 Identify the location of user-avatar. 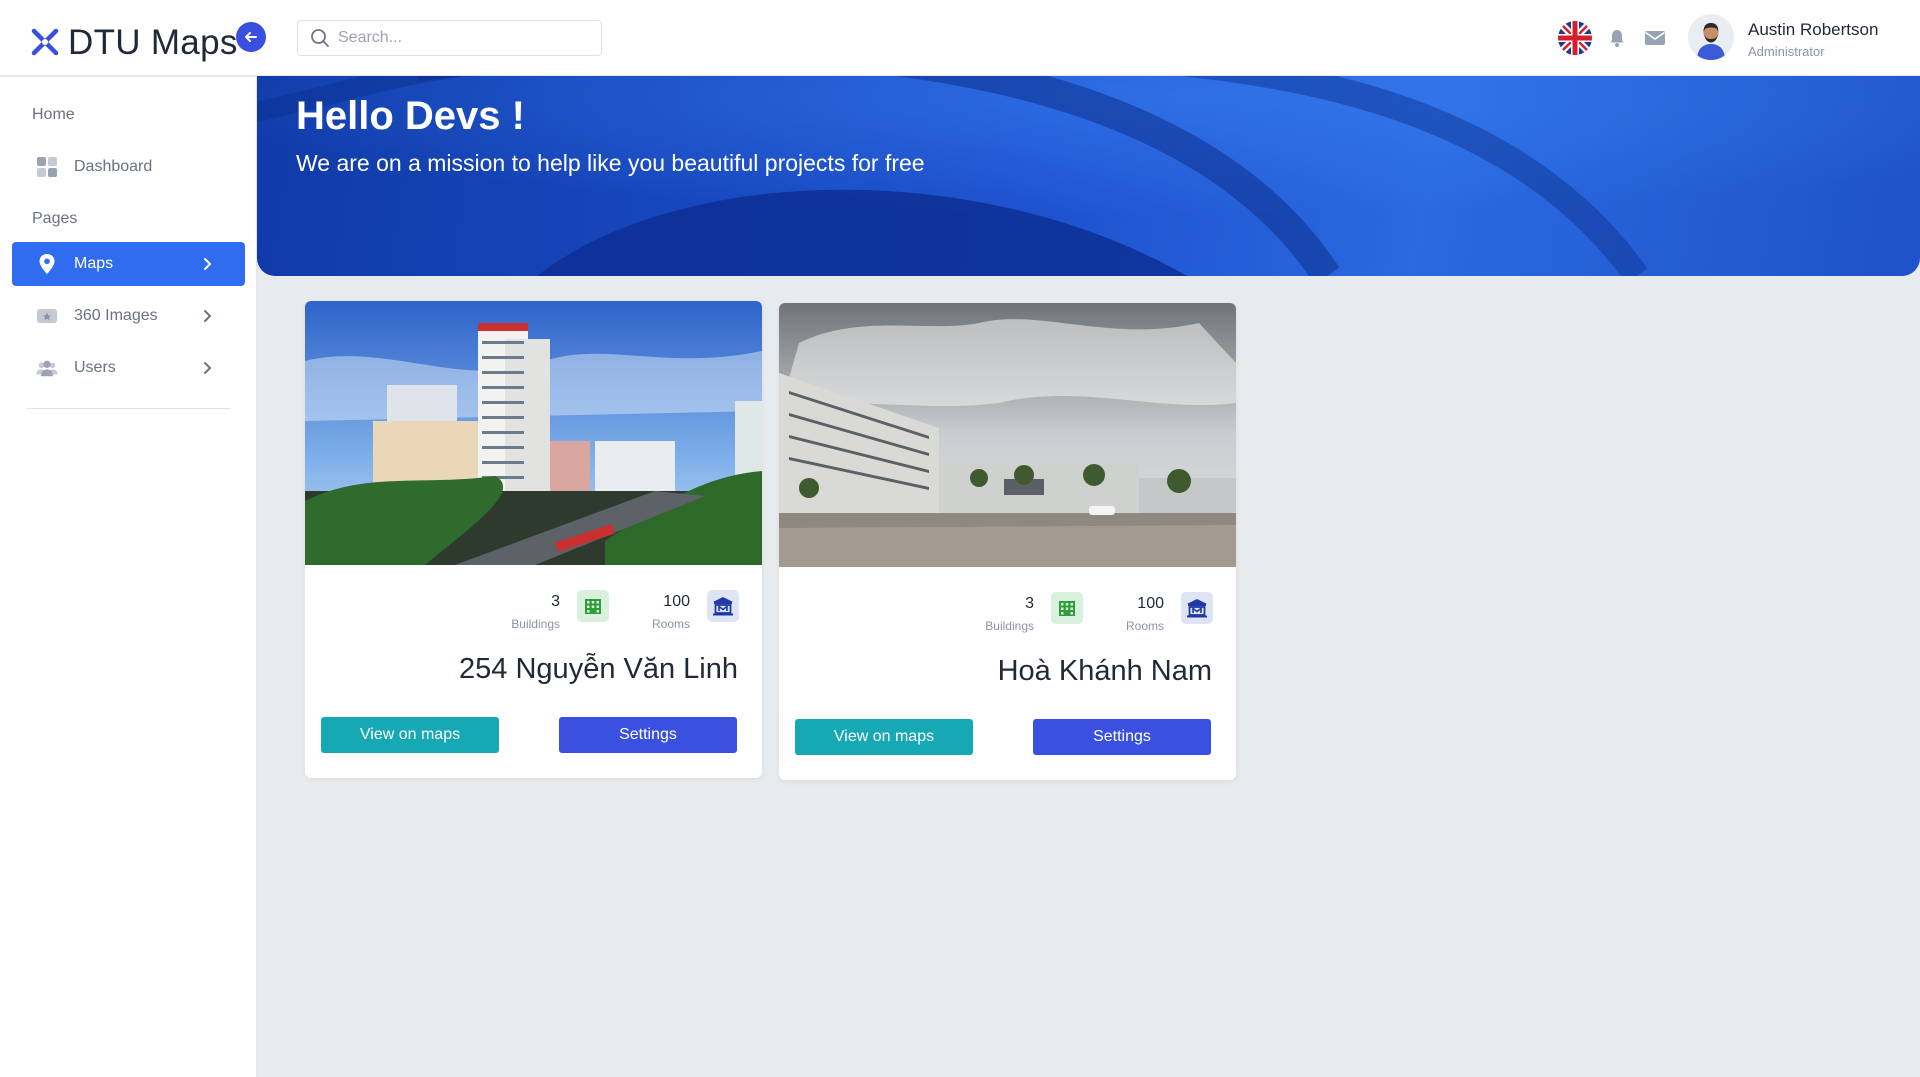
(1711, 37).